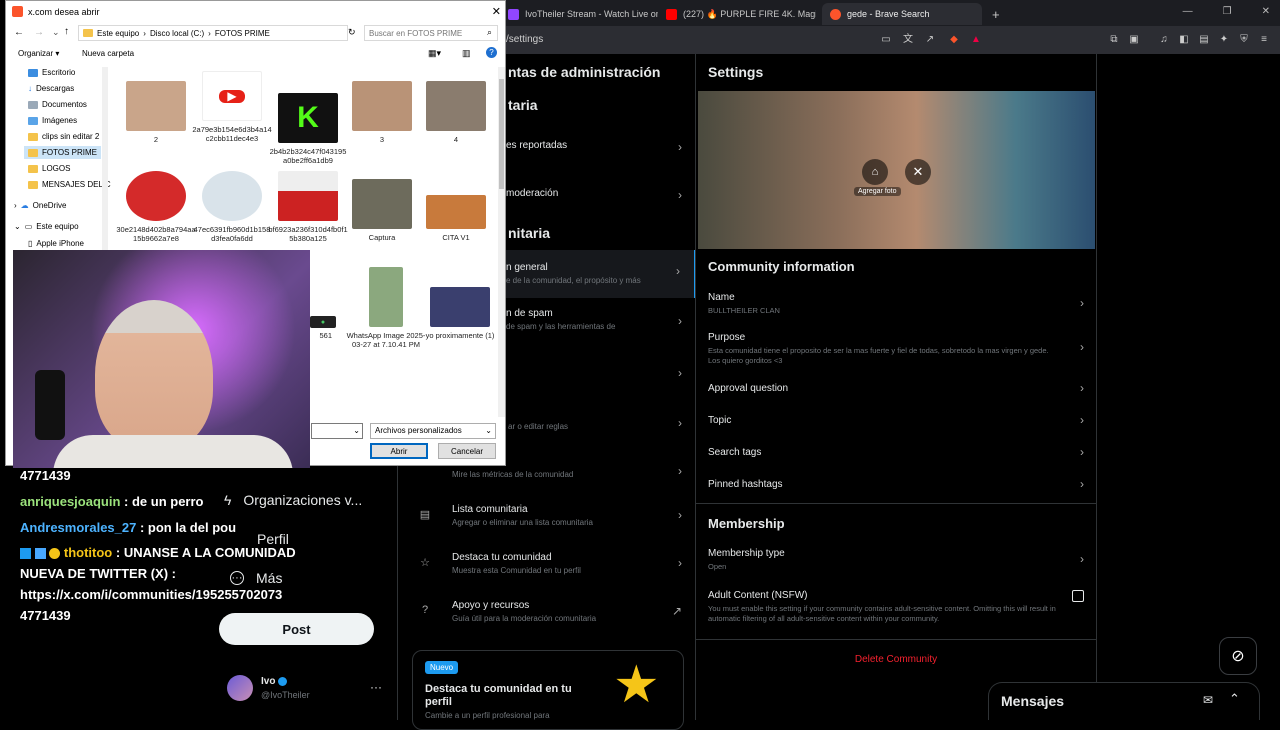 The height and width of the screenshot is (730, 1280). I want to click on brave-rewards-icon: ▲, so click(976, 40).